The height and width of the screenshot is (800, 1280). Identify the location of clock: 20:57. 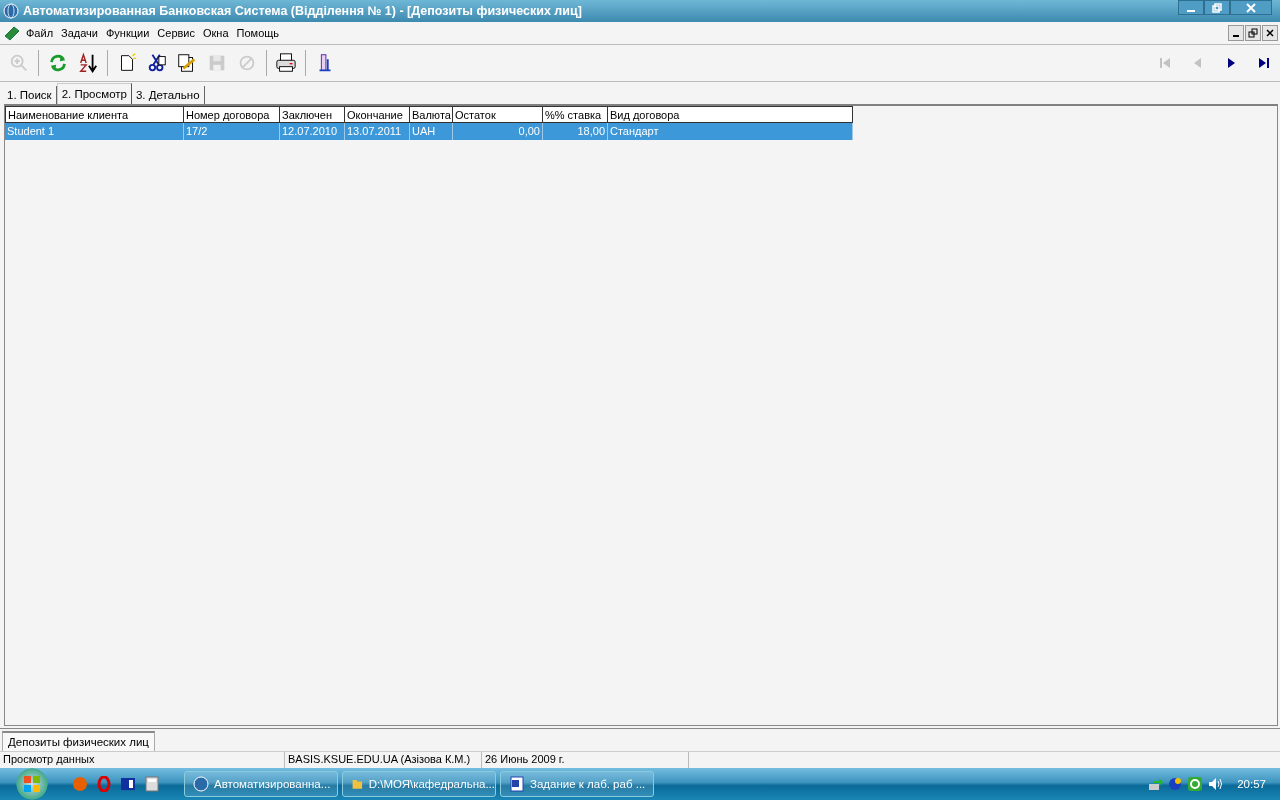
(1251, 784).